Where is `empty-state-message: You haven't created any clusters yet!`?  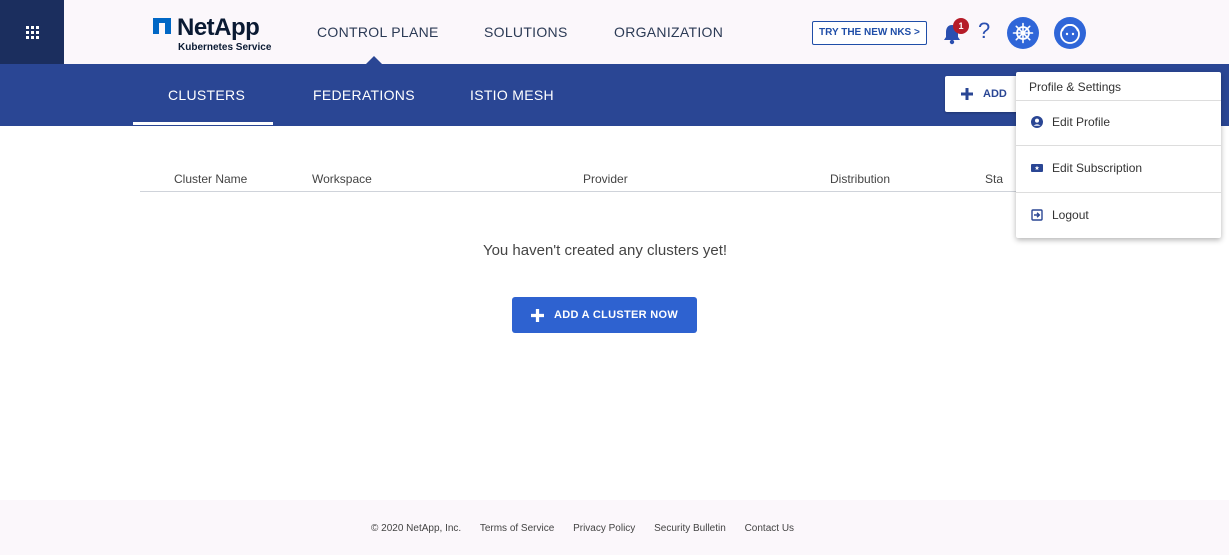
empty-state-message: You haven't created any clusters yet! is located at coordinates (605, 250).